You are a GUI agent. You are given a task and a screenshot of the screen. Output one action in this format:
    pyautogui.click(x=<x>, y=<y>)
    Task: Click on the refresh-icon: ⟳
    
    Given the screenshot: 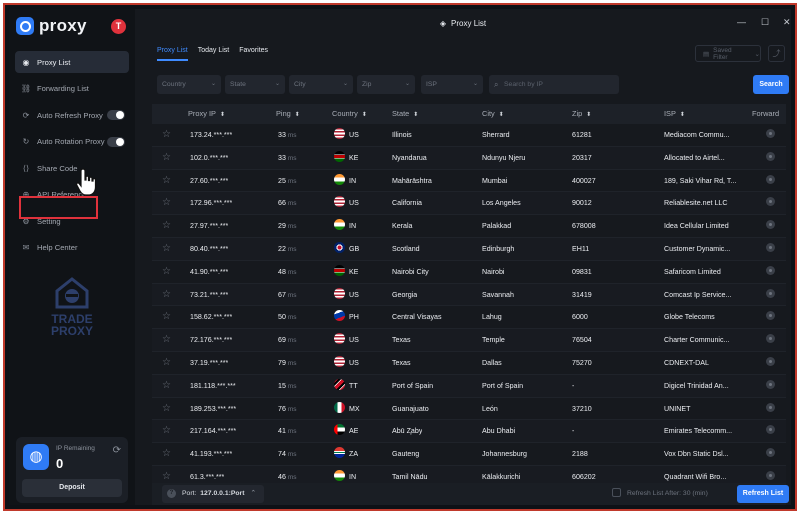 What is the action you would take?
    pyautogui.click(x=117, y=450)
    